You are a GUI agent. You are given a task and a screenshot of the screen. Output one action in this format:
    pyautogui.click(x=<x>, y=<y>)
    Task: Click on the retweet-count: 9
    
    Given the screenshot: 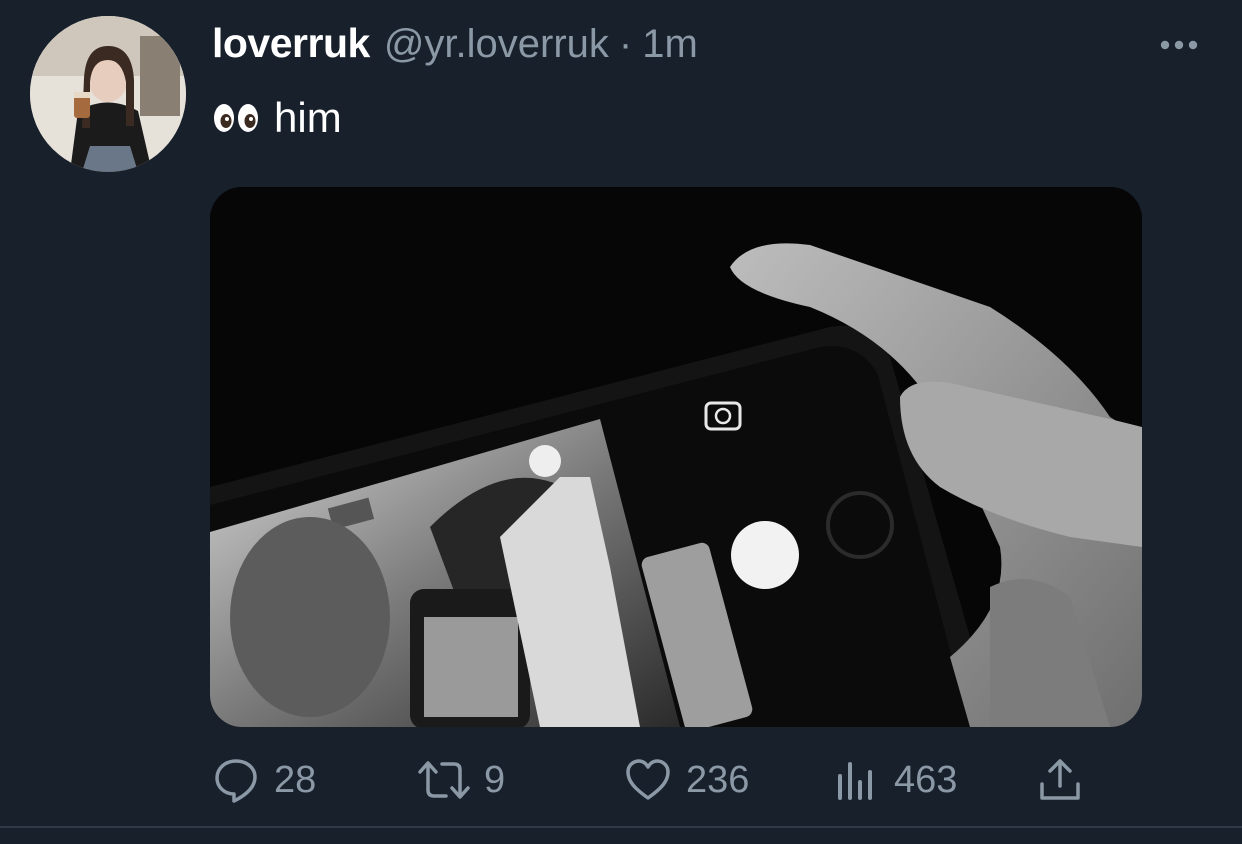 What is the action you would take?
    pyautogui.click(x=495, y=779)
    